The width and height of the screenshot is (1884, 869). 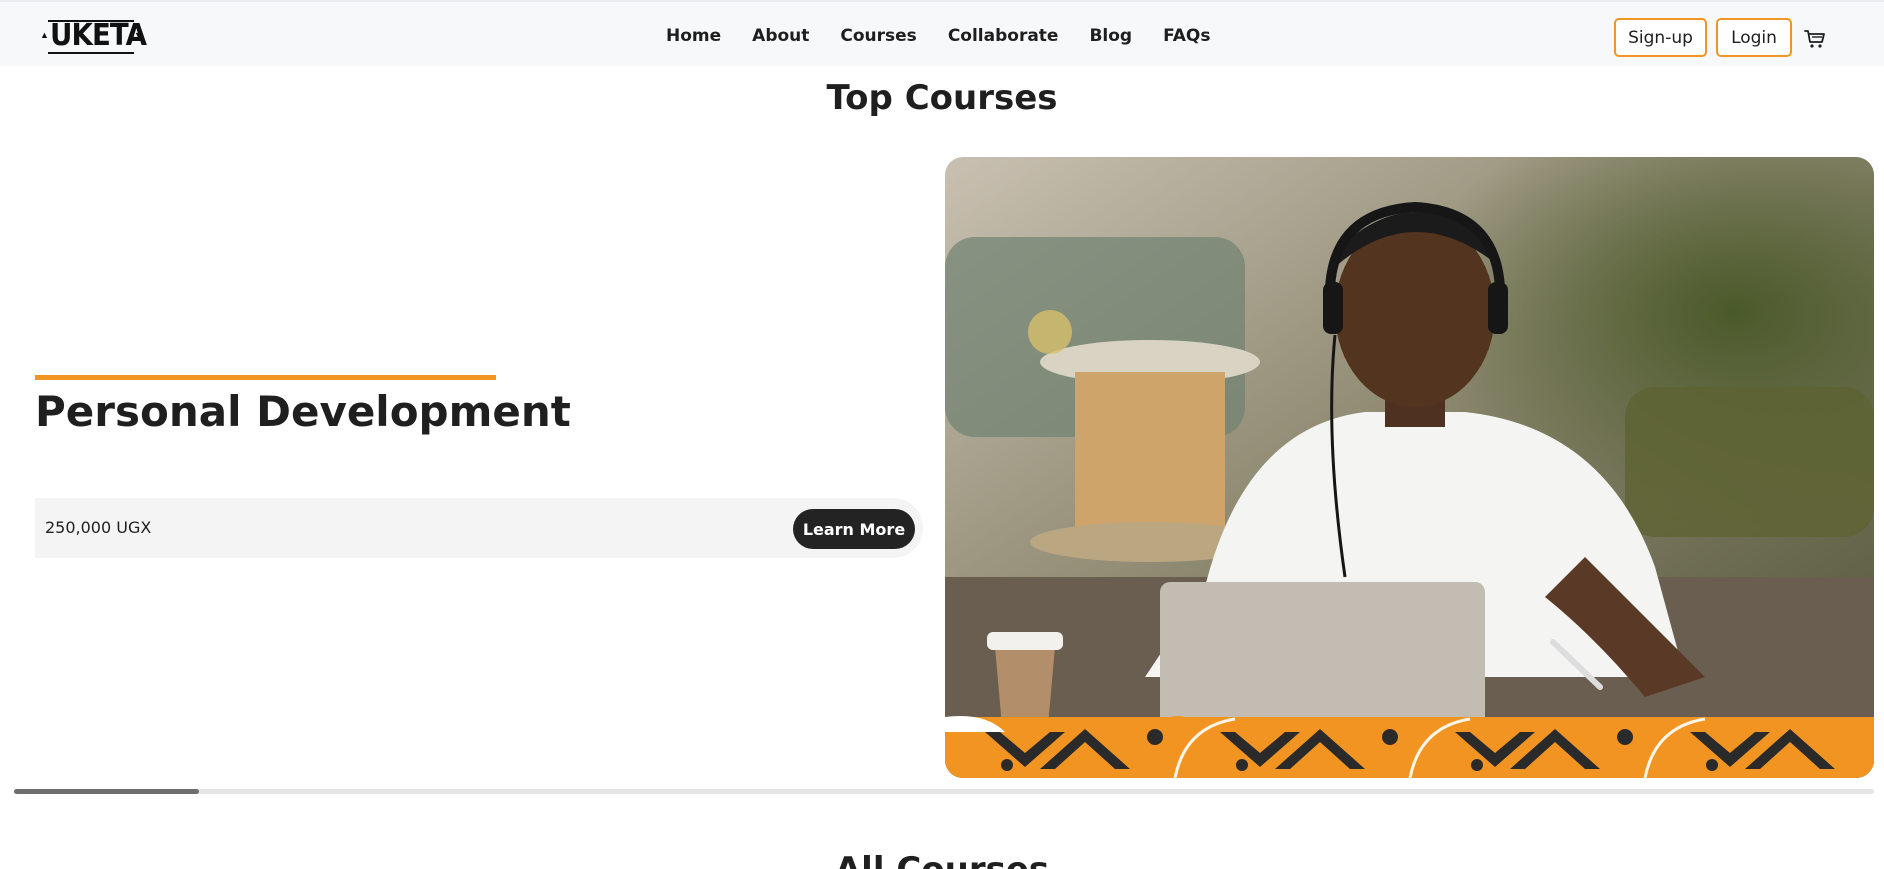 I want to click on cart-icon, so click(x=1815, y=39).